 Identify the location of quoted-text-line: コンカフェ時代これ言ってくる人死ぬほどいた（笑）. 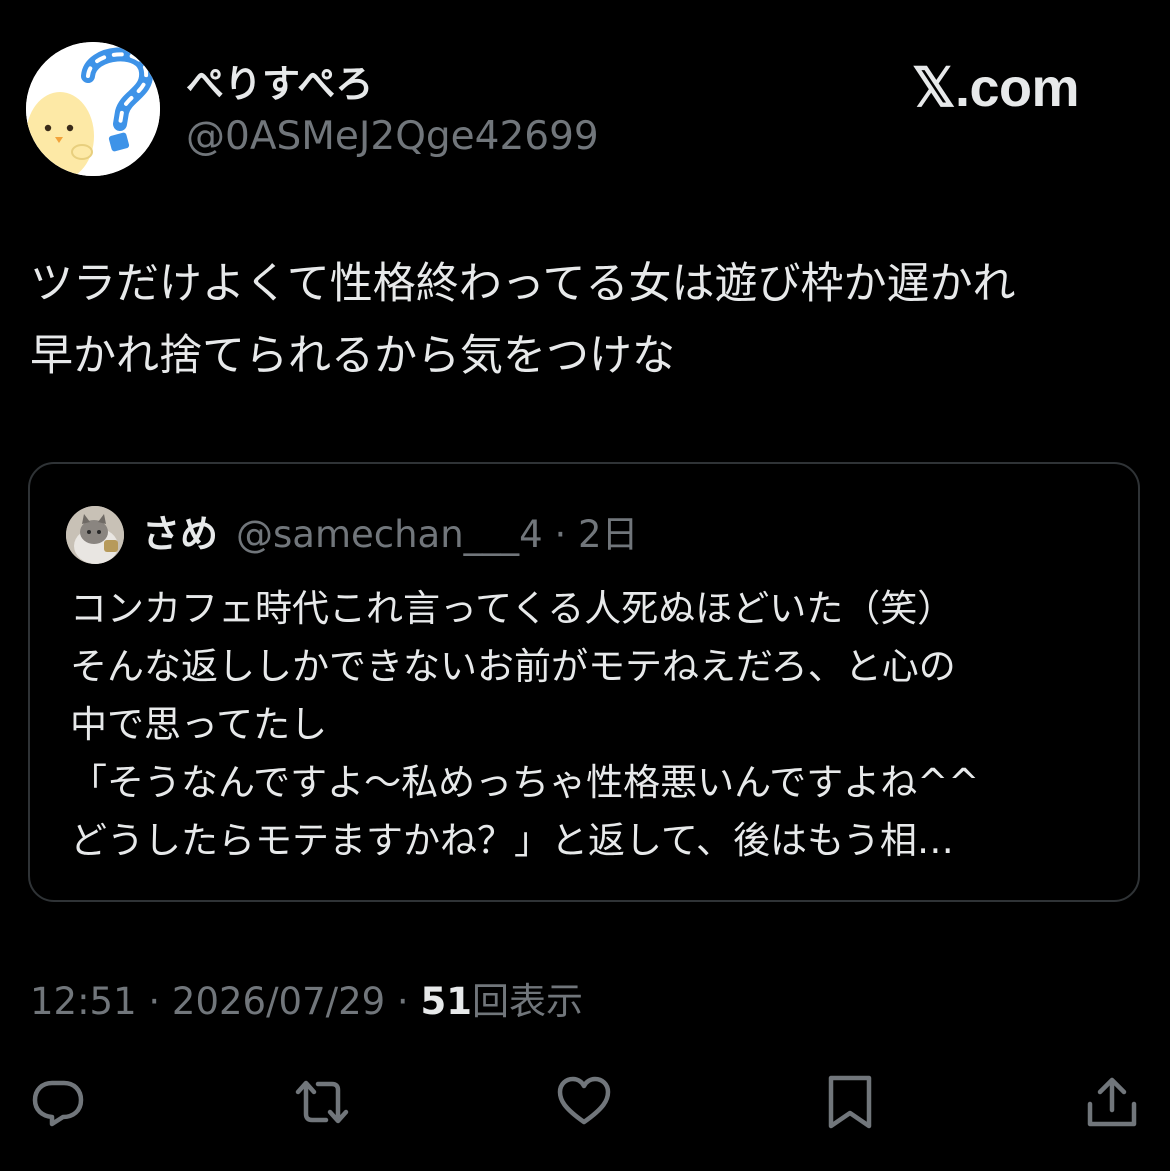
(512, 608).